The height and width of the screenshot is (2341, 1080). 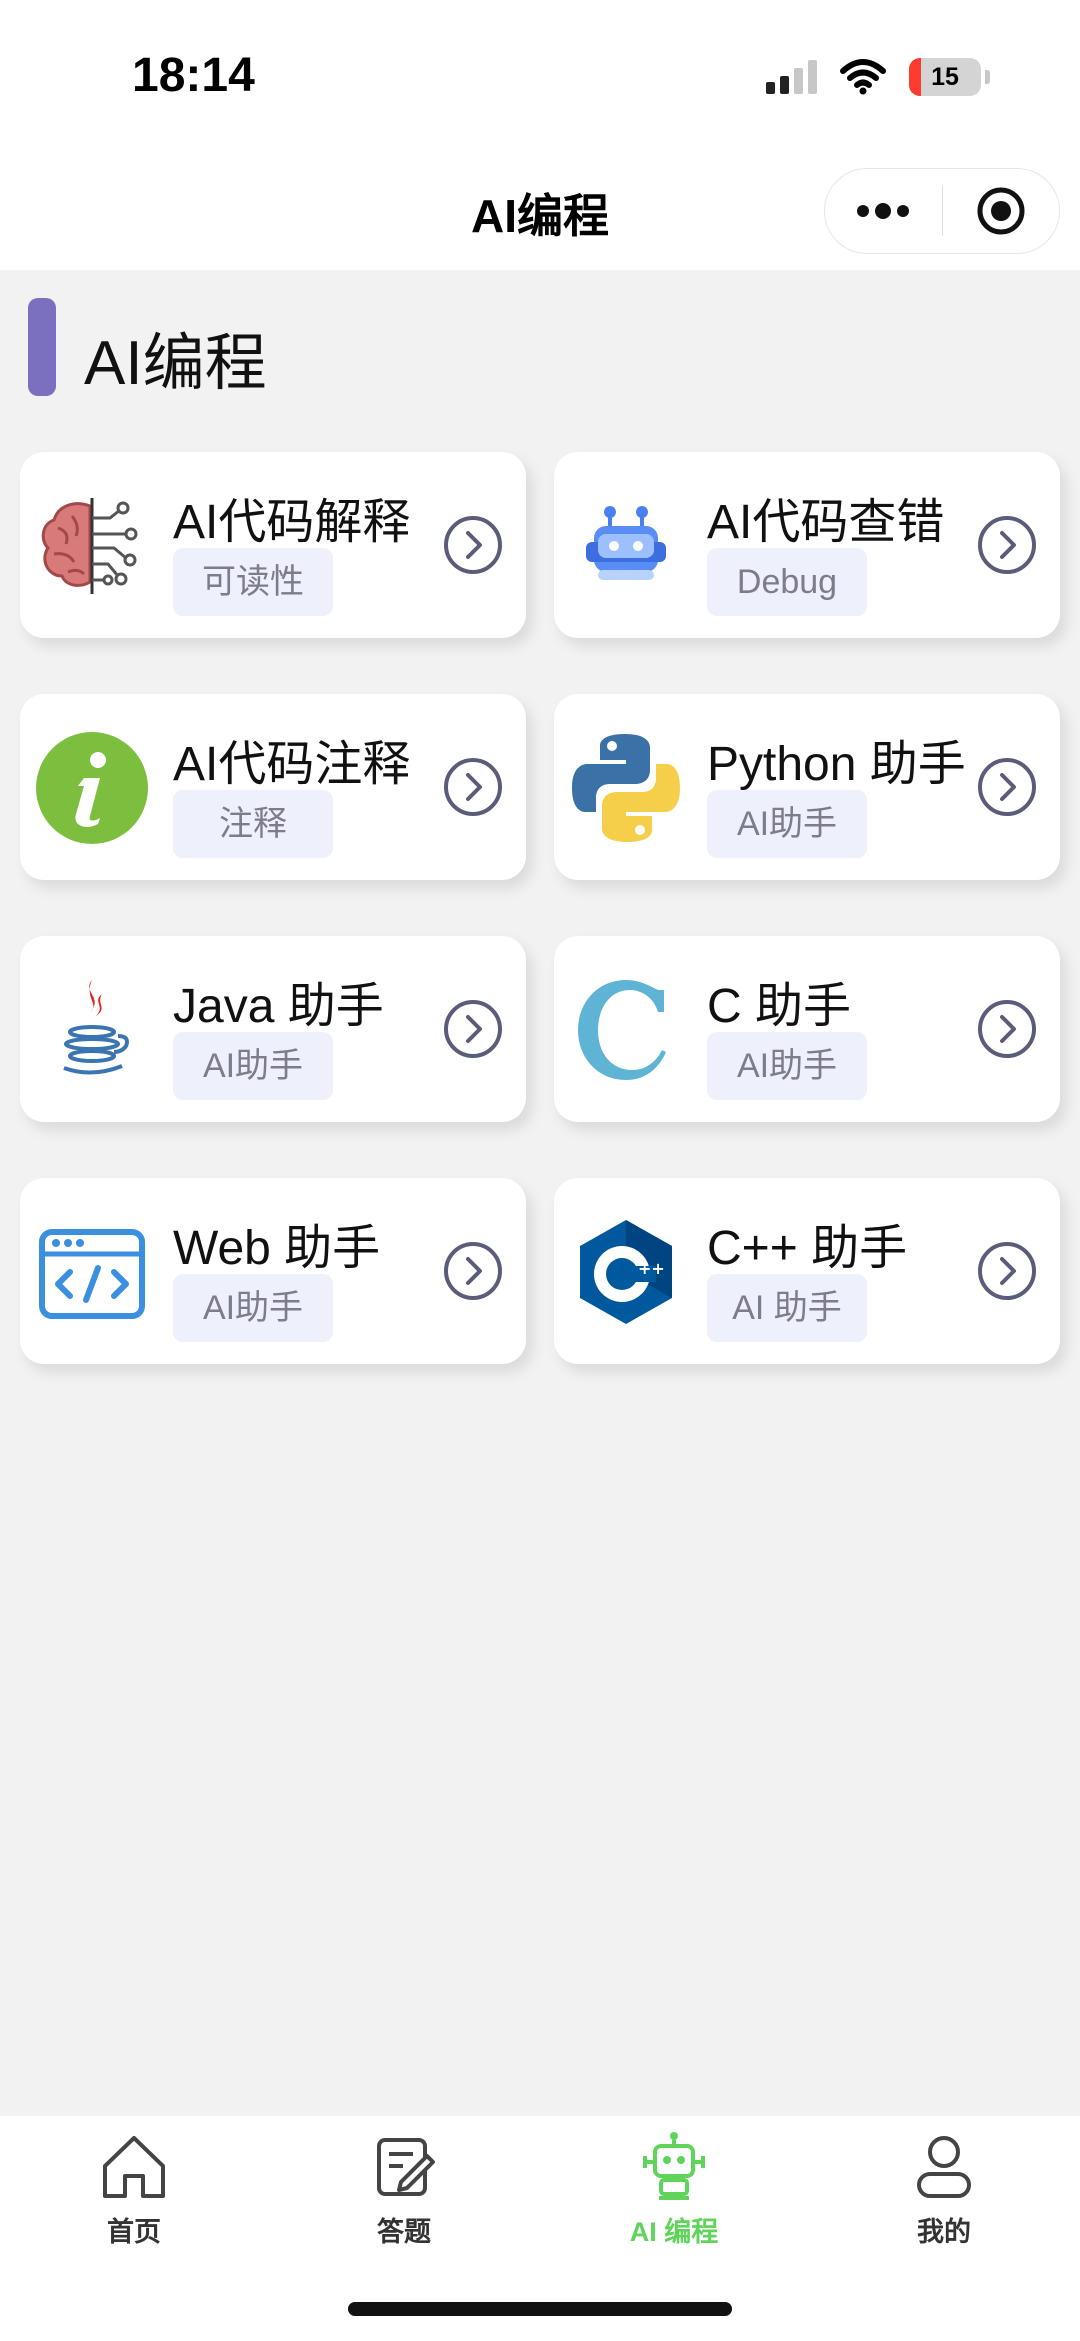 I want to click on battery-level: 15, so click(x=945, y=76).